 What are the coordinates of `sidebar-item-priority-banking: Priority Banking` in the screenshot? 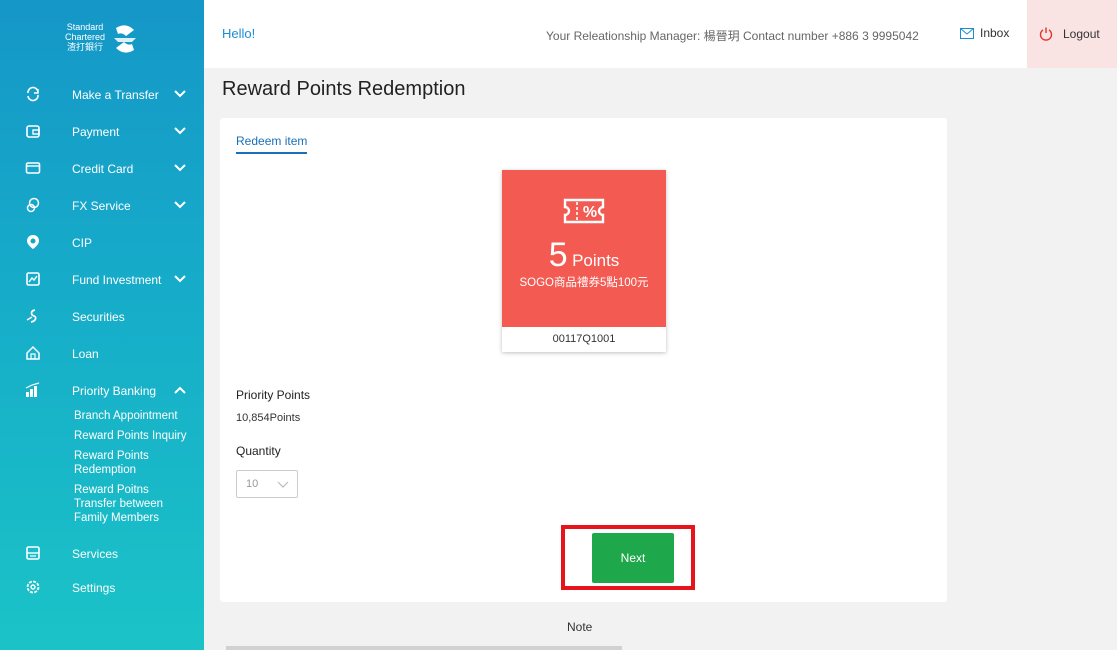 It's located at (102, 390).